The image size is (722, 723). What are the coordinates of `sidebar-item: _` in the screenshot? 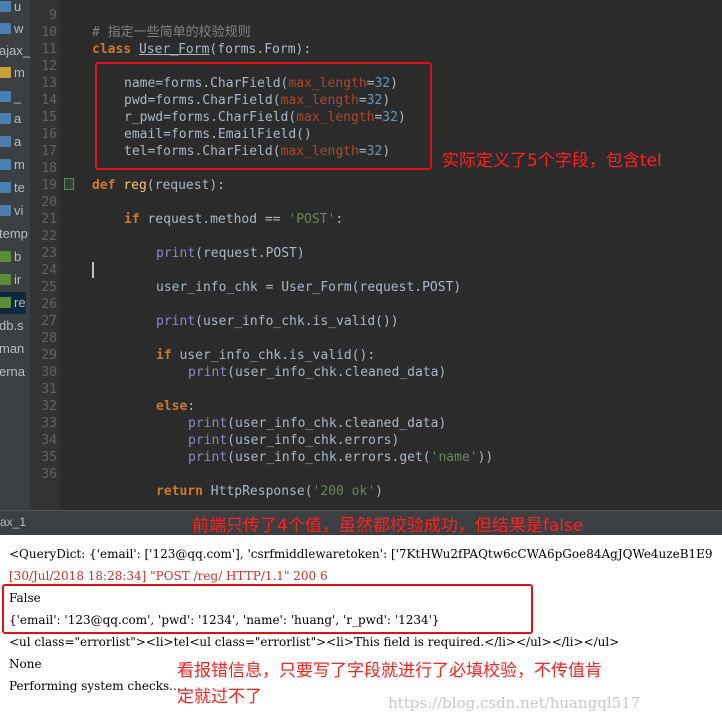 It's located at (10, 97).